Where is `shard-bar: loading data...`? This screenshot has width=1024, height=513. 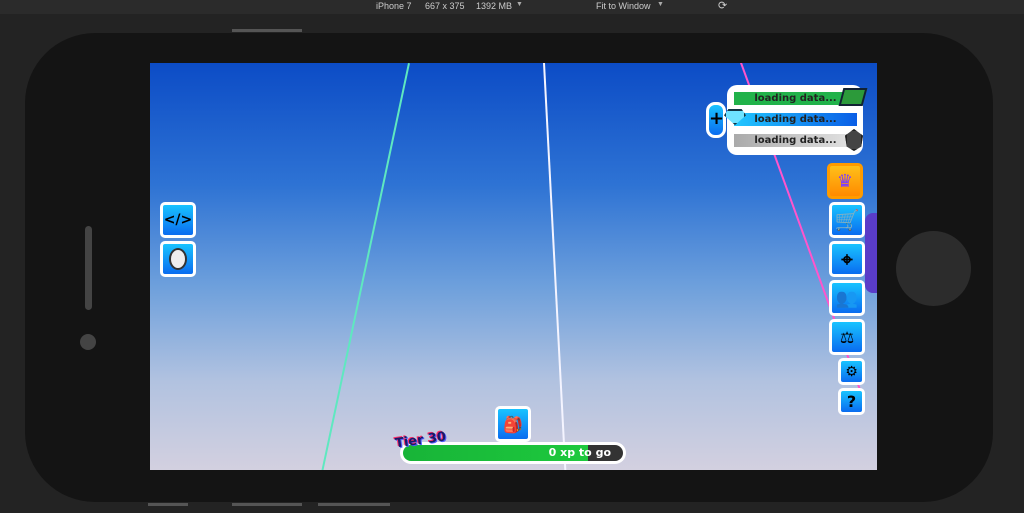 shard-bar: loading data... is located at coordinates (795, 140).